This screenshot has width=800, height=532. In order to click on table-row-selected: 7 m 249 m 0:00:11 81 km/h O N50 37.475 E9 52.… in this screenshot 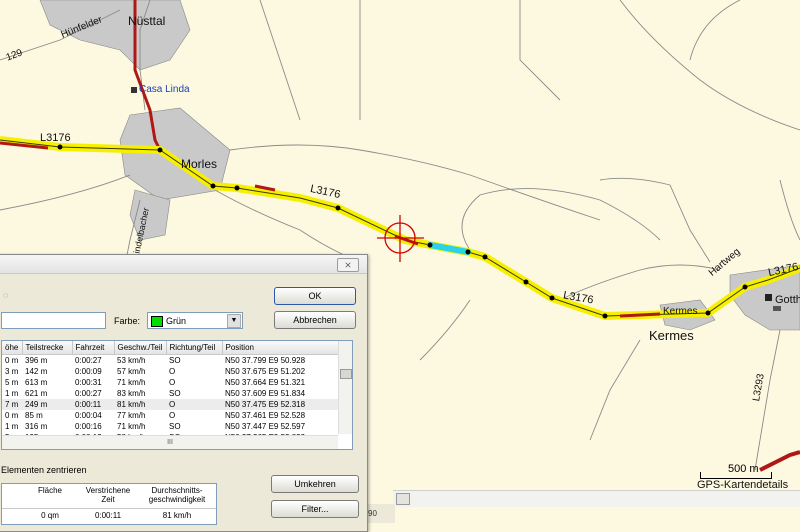, I will do `click(170, 404)`.